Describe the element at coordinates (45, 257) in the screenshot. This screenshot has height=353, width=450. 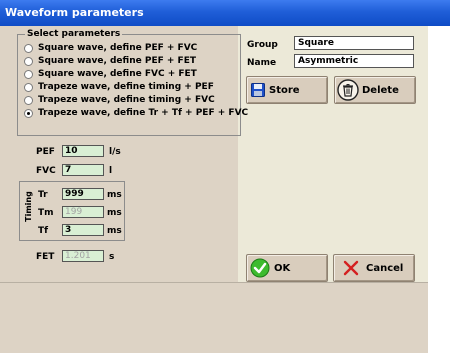
I see `fet-label: FET` at that location.